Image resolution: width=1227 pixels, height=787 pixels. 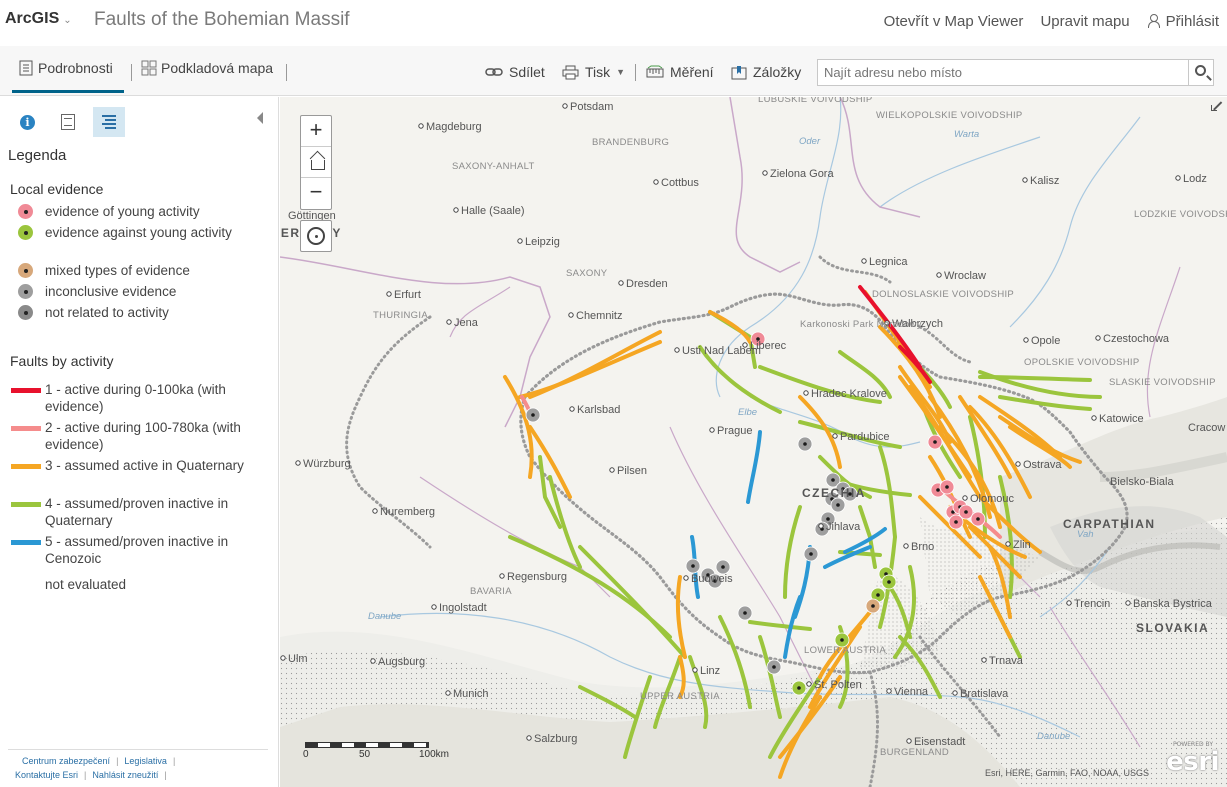 I want to click on expand-icon, so click(x=1217, y=106).